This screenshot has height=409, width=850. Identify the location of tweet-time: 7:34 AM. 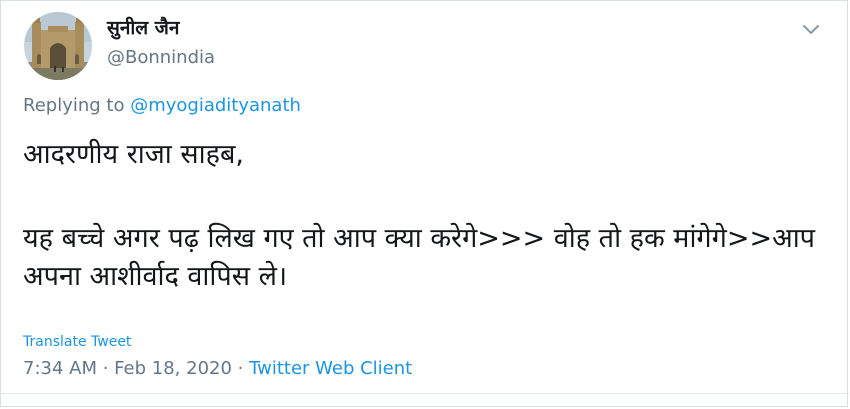
(60, 368).